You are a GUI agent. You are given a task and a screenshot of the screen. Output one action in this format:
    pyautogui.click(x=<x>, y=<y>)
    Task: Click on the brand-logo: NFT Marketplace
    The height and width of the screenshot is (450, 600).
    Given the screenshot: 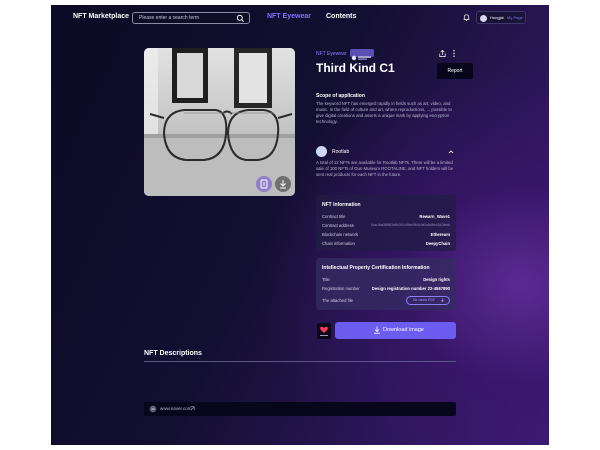 What is the action you would take?
    pyautogui.click(x=101, y=16)
    